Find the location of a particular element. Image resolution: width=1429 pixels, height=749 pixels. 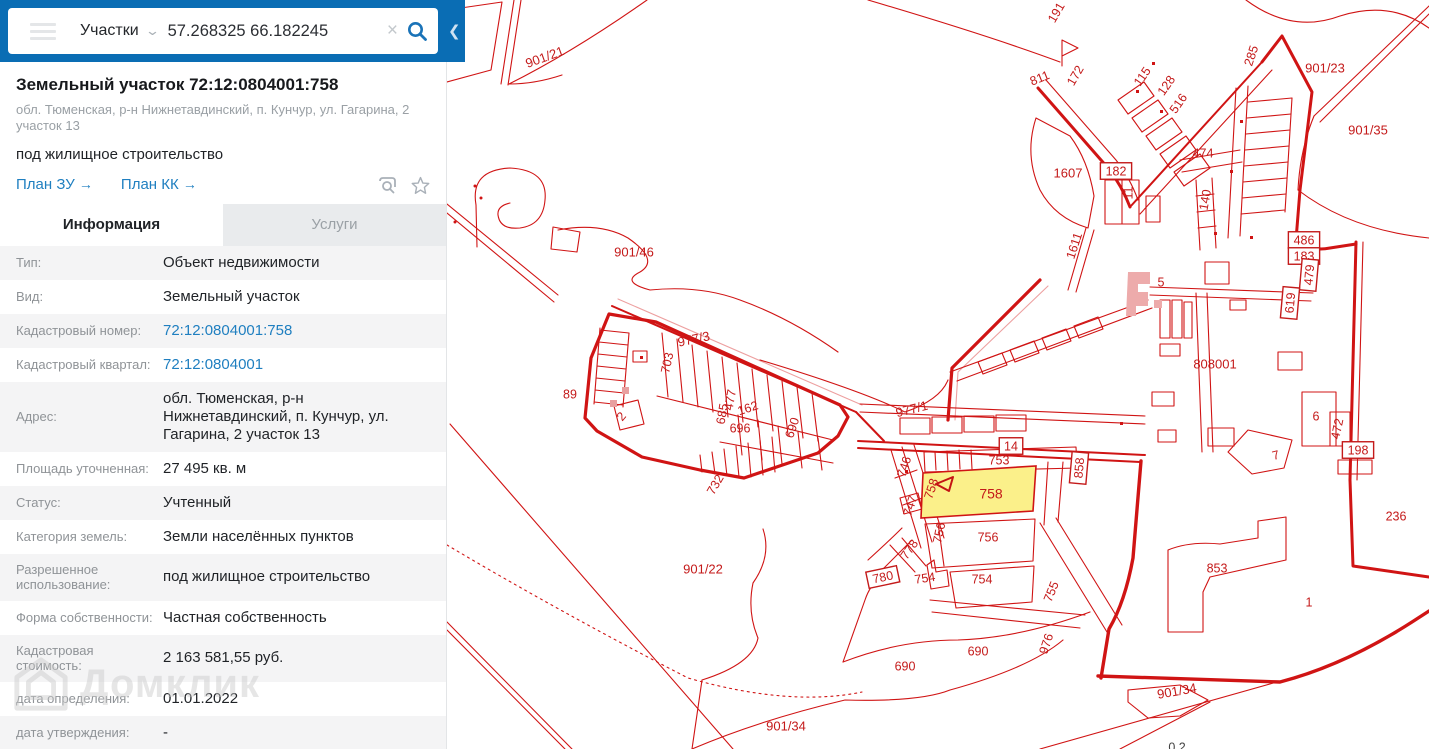

svg-text: 172 is located at coordinates (1075, 75).